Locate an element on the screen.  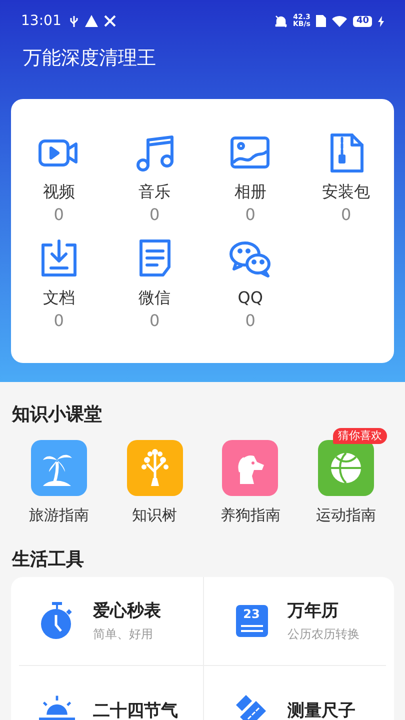
category-item: 视频 0 is located at coordinates (59, 179).